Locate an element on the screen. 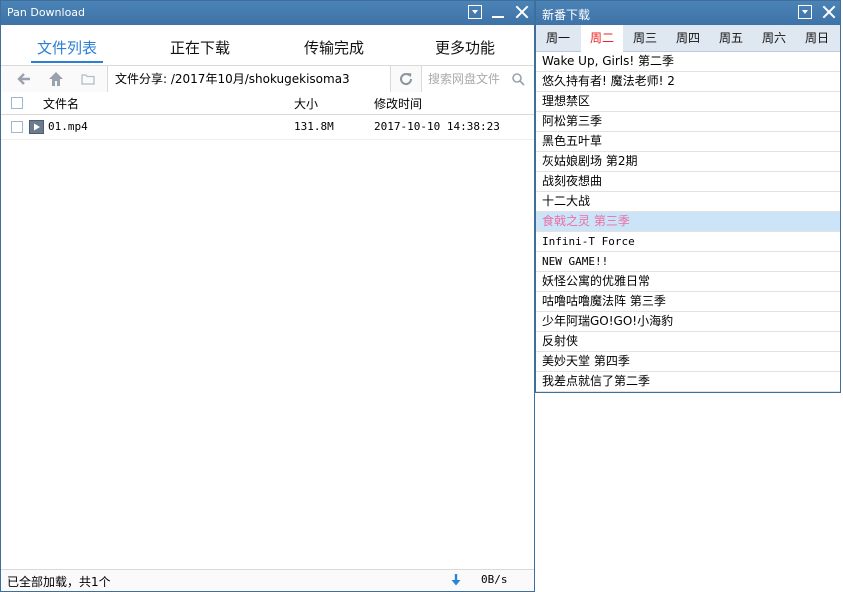 This screenshot has height=592, width=843. search-input: 搜索网盘文件 is located at coordinates (477, 79).